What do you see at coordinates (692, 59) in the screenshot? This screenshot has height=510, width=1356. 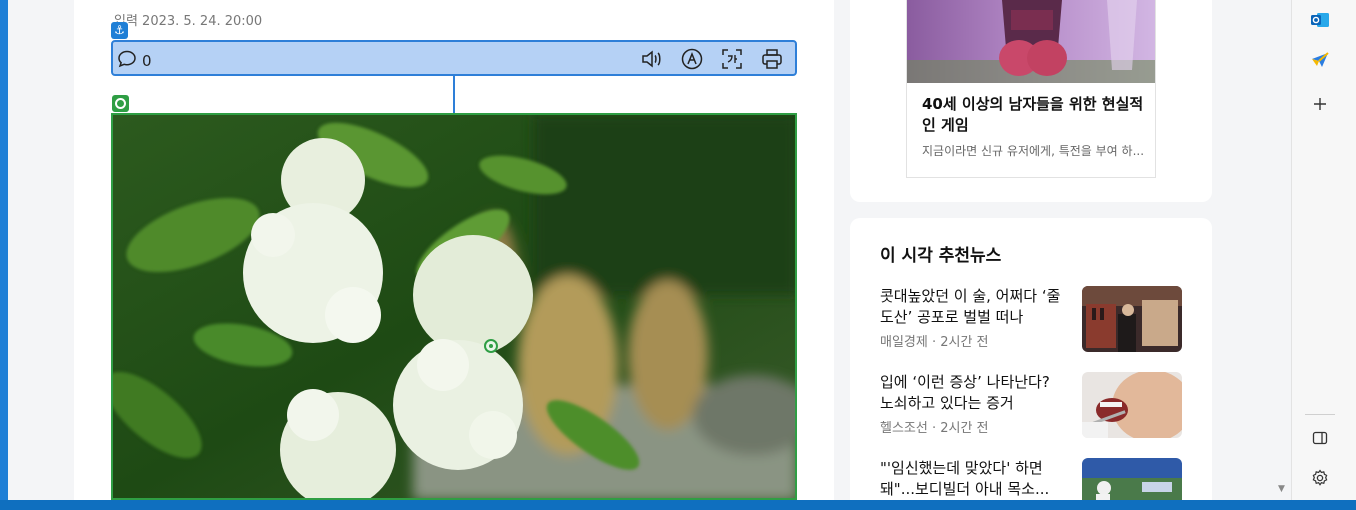 I see `font-size-icon` at bounding box center [692, 59].